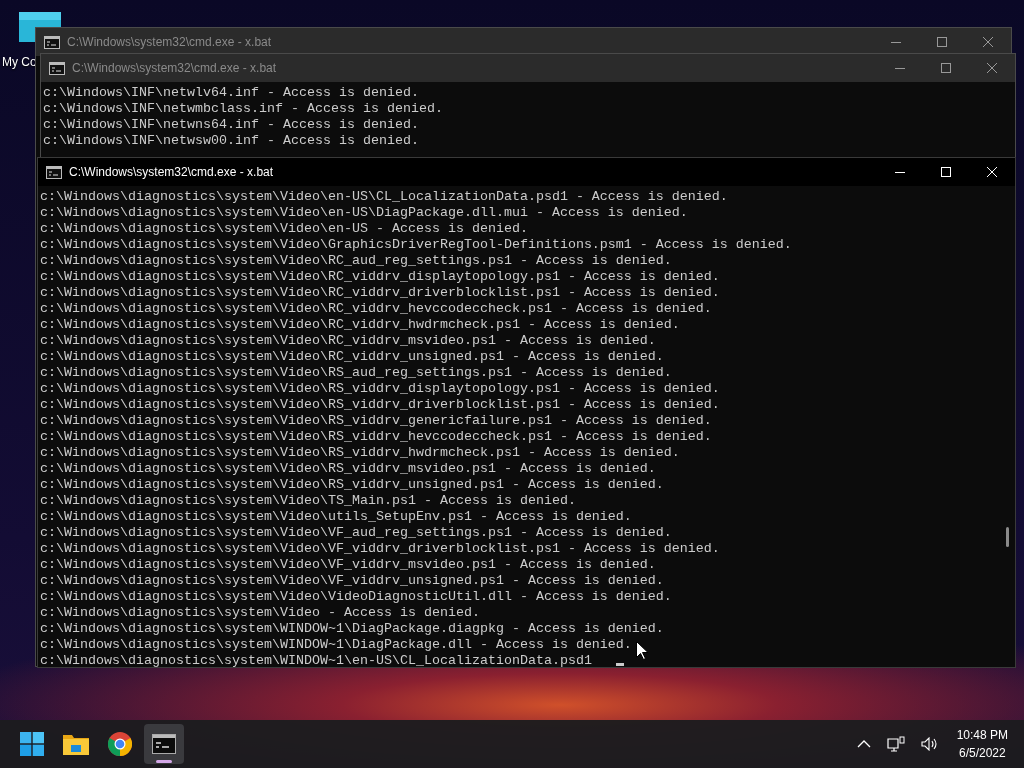 This screenshot has width=1024, height=768. I want to click on console-line: c:\Windows\diagnostics\system\Video\RS_viddrv_driverblocklist.ps1 - Access is denied., so click(380, 405).